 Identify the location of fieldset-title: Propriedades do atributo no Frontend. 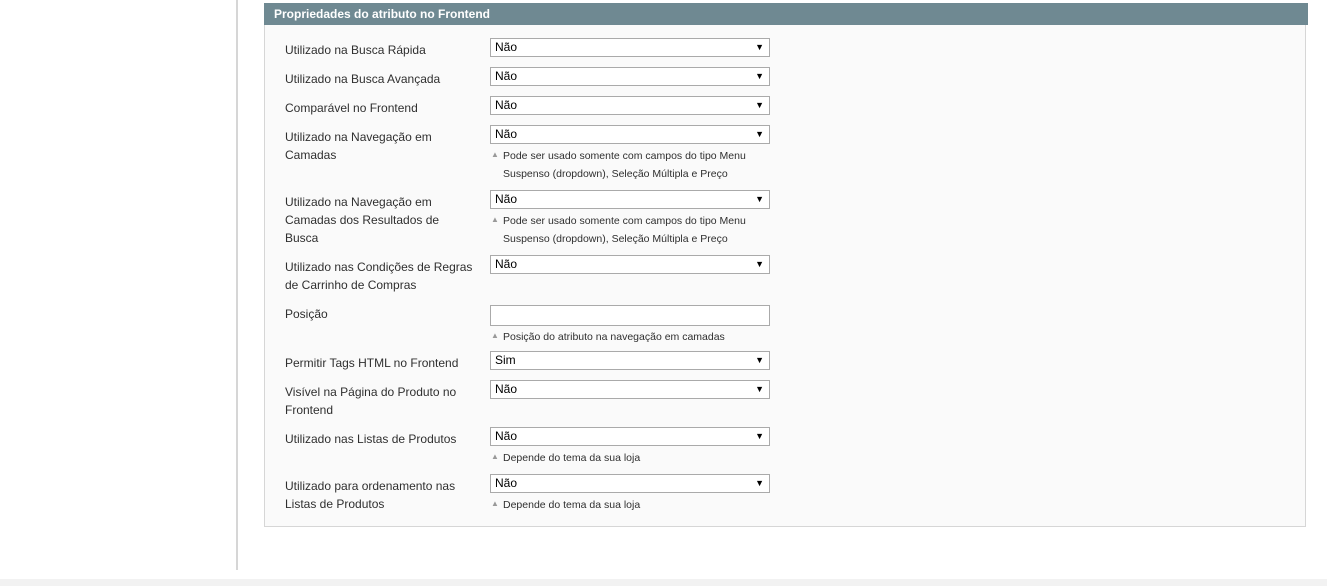
(786, 14).